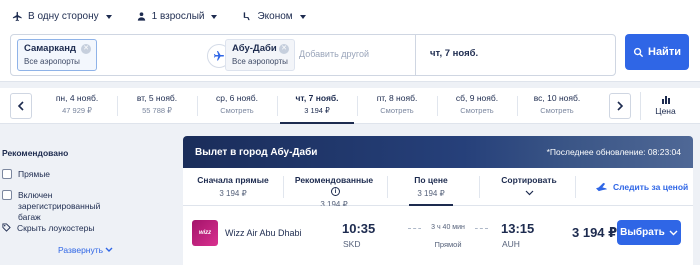  Describe the element at coordinates (237, 104) in the screenshot. I see `date-option: ср, 6 нояб. Смотреть` at that location.